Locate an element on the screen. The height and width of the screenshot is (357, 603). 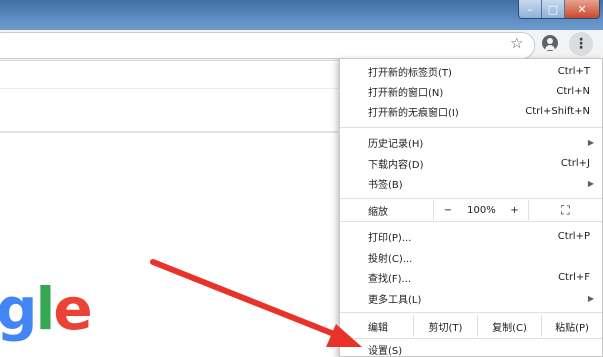
bookmark-star-icon: ☆ is located at coordinates (516, 43).